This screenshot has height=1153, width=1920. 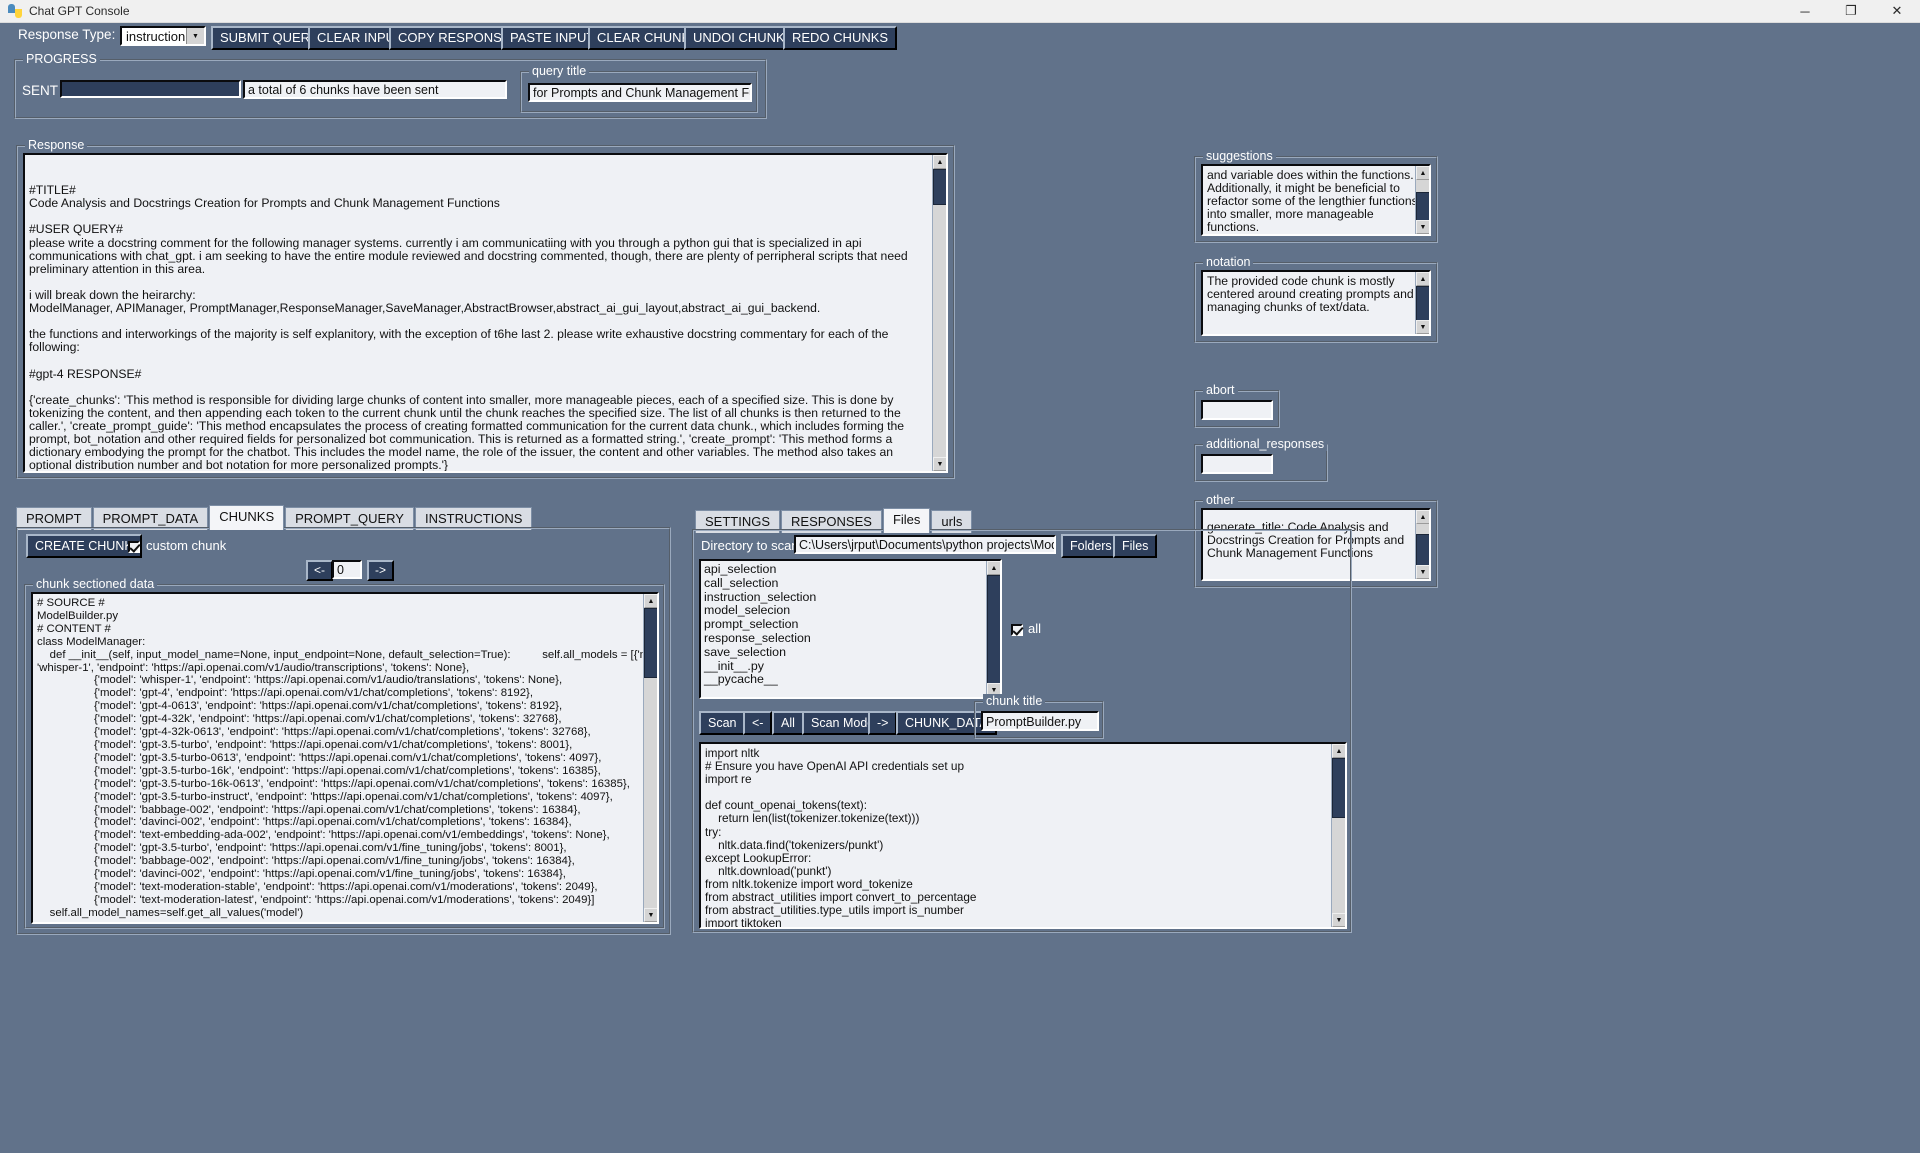 I want to click on list-item: response_selection, so click(x=850, y=638).